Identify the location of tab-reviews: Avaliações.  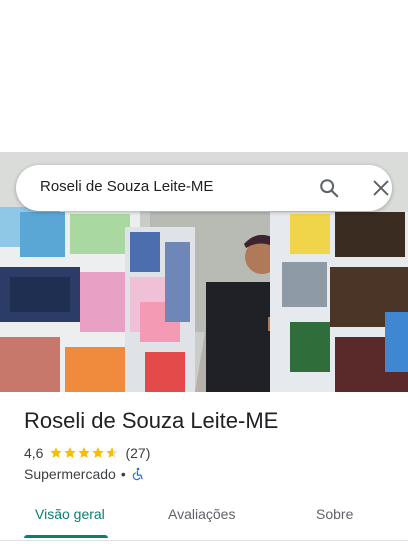
(201, 514).